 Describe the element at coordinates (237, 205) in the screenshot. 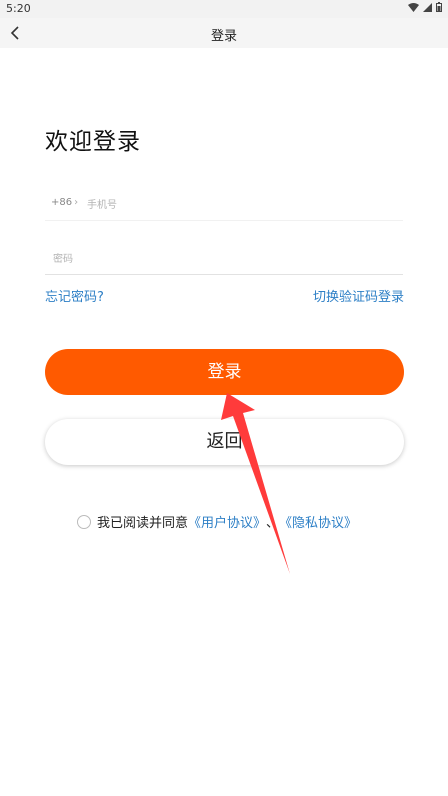

I see `phone-input` at that location.